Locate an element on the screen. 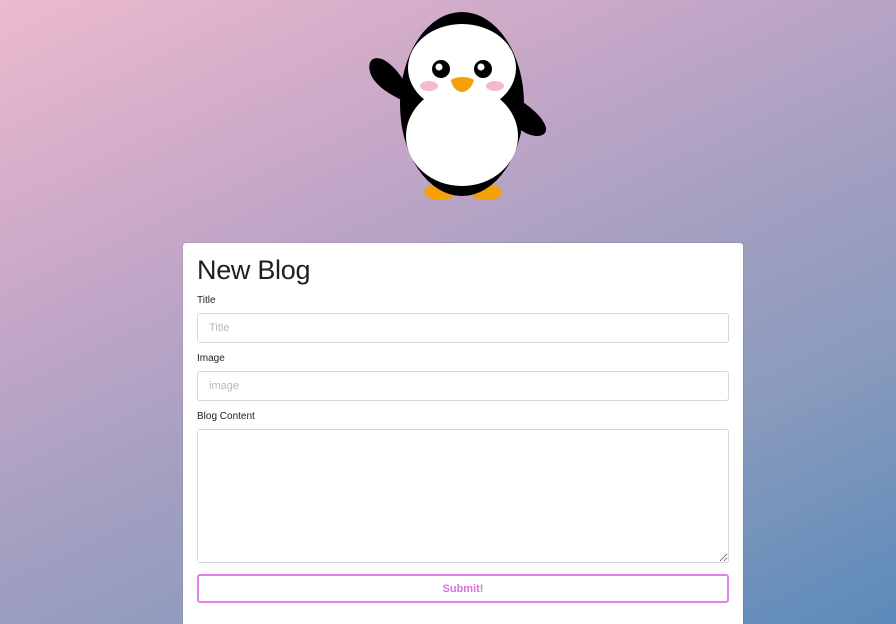 The height and width of the screenshot is (624, 896). penguin-left-cheek is located at coordinates (429, 86).